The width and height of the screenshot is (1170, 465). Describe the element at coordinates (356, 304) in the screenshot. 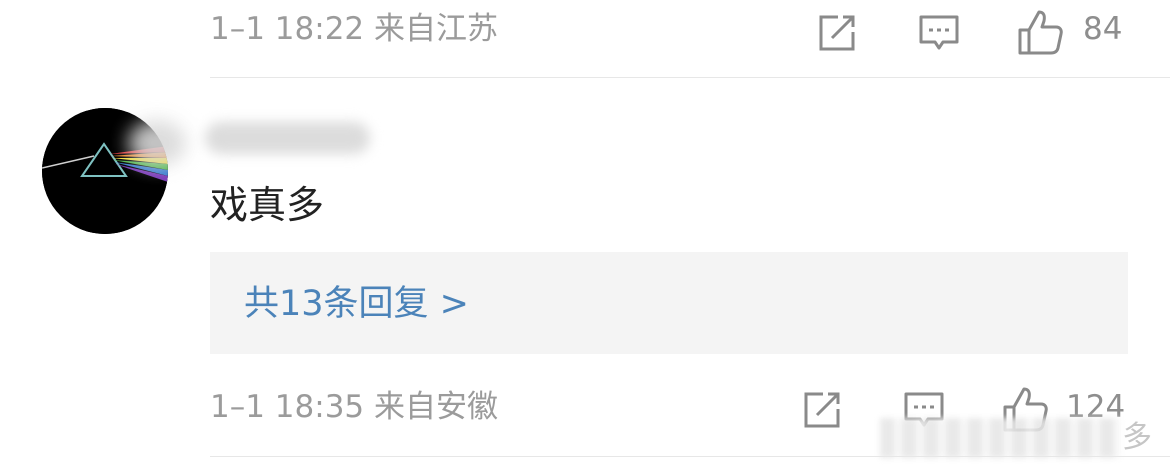

I see `view-replies-link: 共13条回复 >` at that location.